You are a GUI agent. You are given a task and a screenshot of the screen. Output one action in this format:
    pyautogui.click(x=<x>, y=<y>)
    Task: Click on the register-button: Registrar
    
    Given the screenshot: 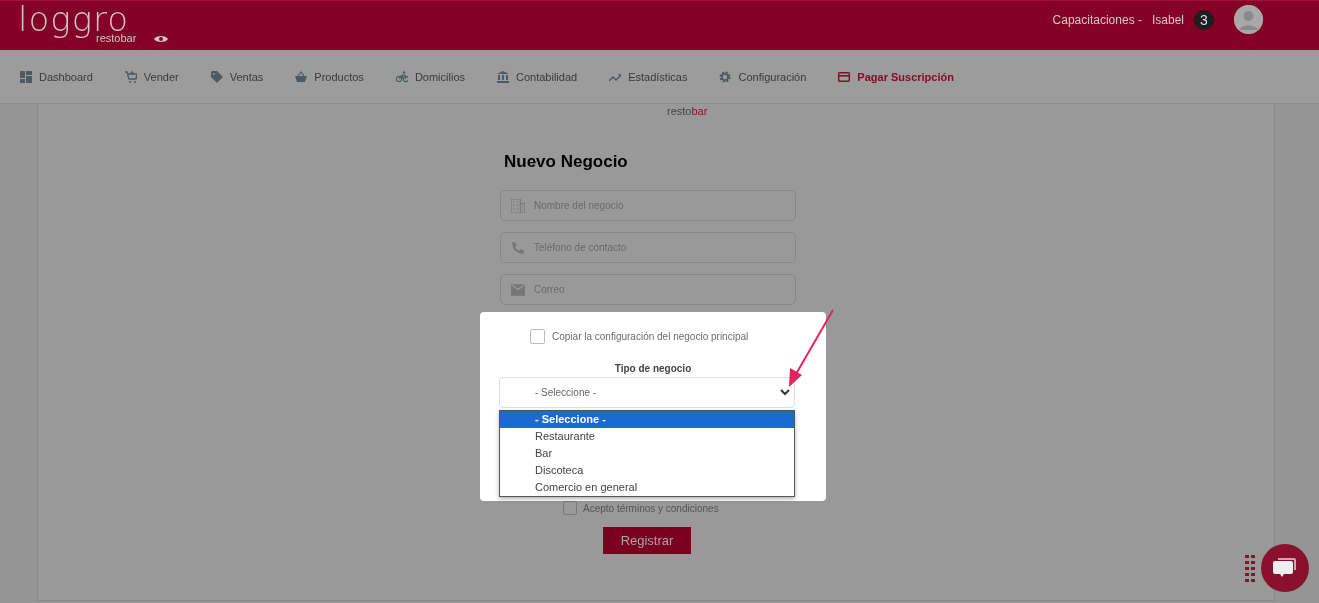 What is the action you would take?
    pyautogui.click(x=647, y=540)
    